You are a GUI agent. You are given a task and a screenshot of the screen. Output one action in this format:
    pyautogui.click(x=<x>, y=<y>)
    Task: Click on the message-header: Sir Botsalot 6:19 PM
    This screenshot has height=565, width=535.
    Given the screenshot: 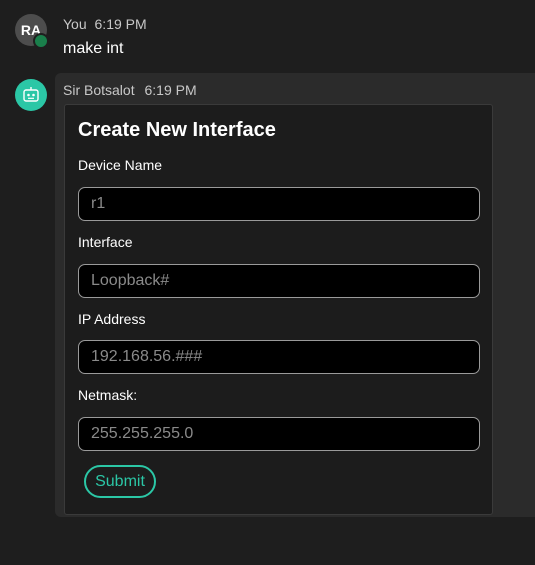 What is the action you would take?
    pyautogui.click(x=130, y=90)
    